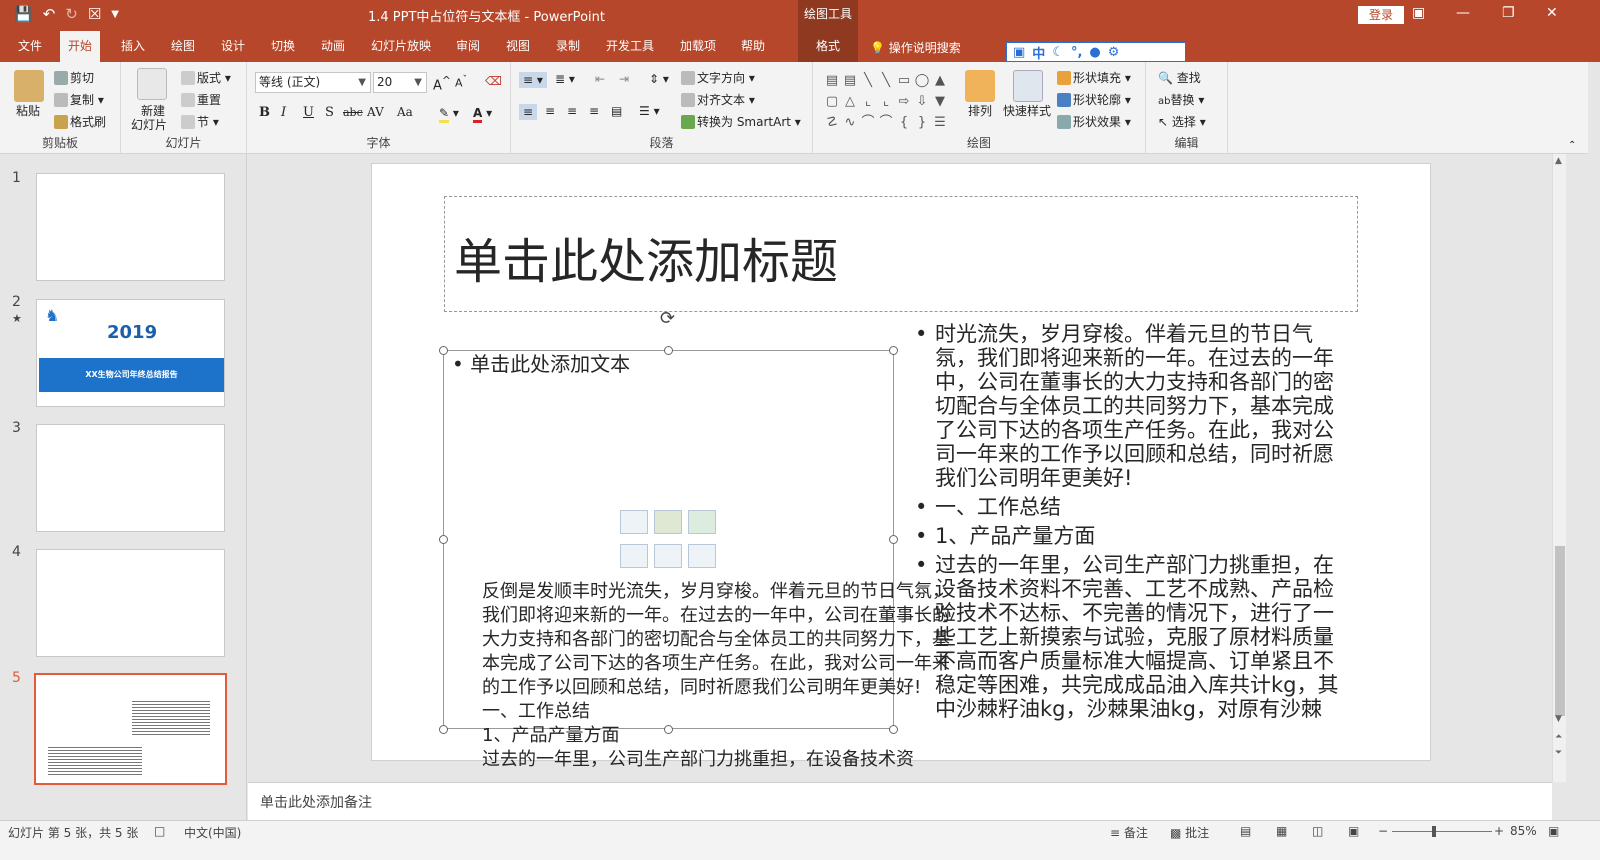 Image resolution: width=1600 pixels, height=860 pixels. Describe the element at coordinates (667, 318) in the screenshot. I see `rotate-handle-icon: ⟳` at that location.